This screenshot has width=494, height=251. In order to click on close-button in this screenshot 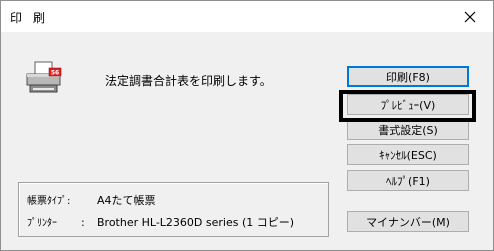, I will do `click(470, 16)`.